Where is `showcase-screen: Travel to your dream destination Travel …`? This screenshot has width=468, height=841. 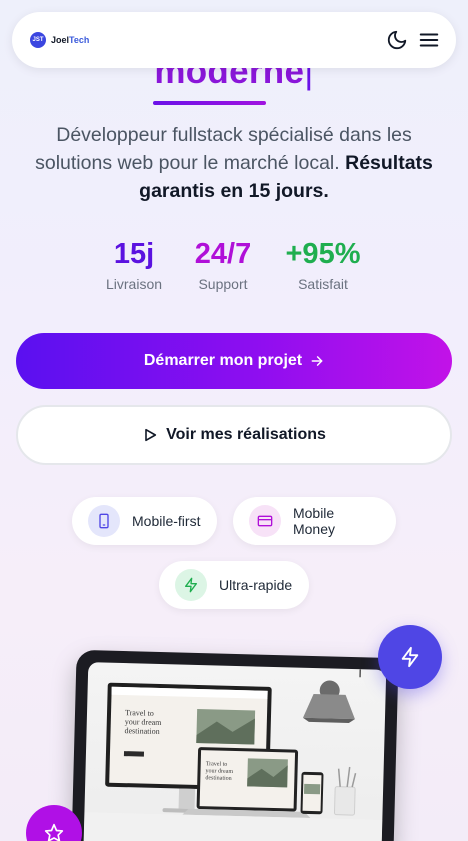
showcase-screen: Travel to your dream destination Travel … is located at coordinates (235, 751).